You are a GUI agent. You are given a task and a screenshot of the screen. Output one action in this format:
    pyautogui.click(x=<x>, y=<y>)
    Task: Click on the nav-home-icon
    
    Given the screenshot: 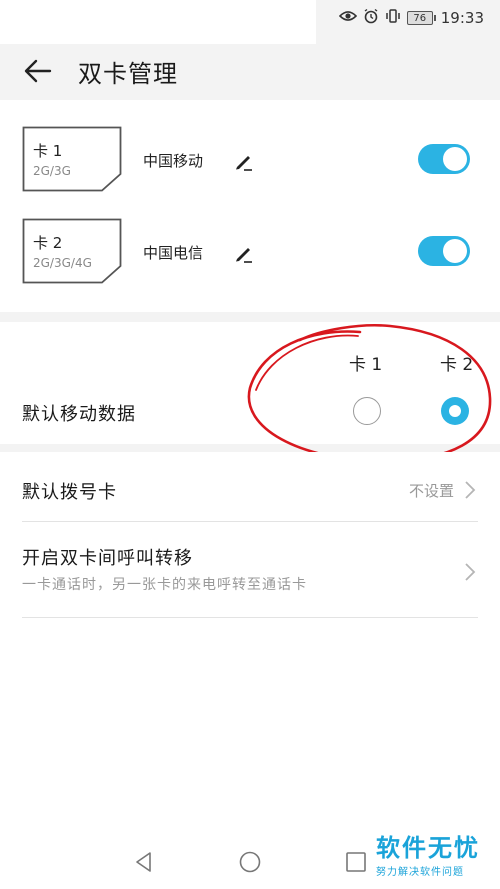 What is the action you would take?
    pyautogui.click(x=250, y=862)
    